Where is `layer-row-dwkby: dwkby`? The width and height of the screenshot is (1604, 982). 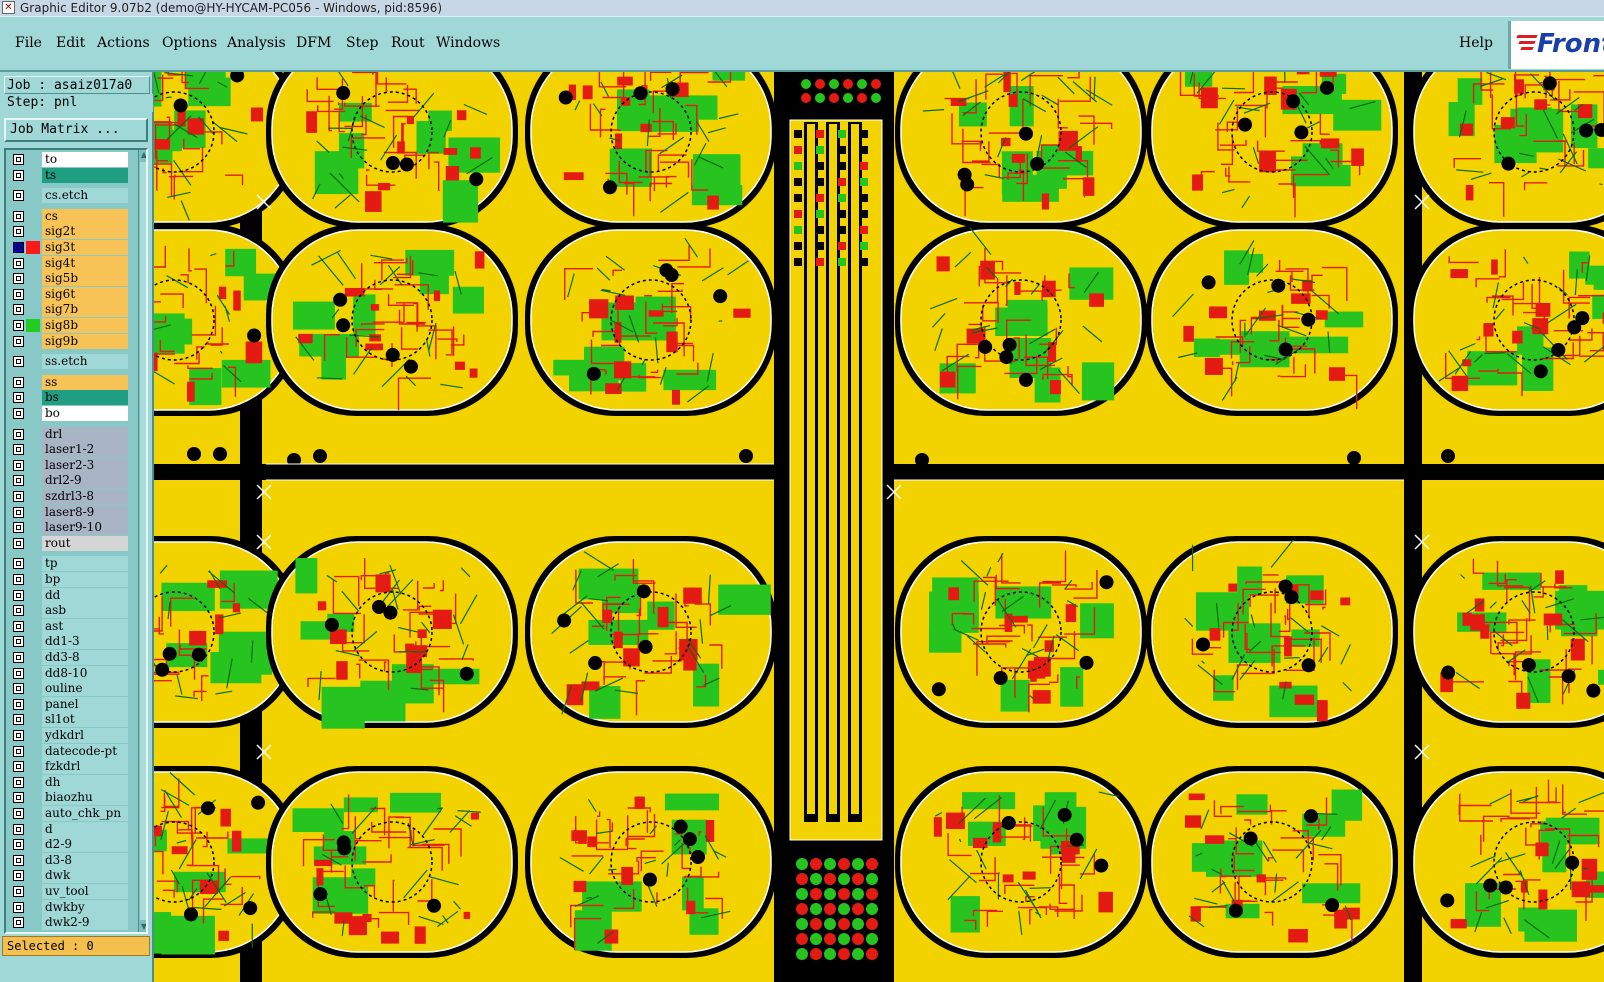
layer-row-dwkby: dwkby is located at coordinates (68, 907).